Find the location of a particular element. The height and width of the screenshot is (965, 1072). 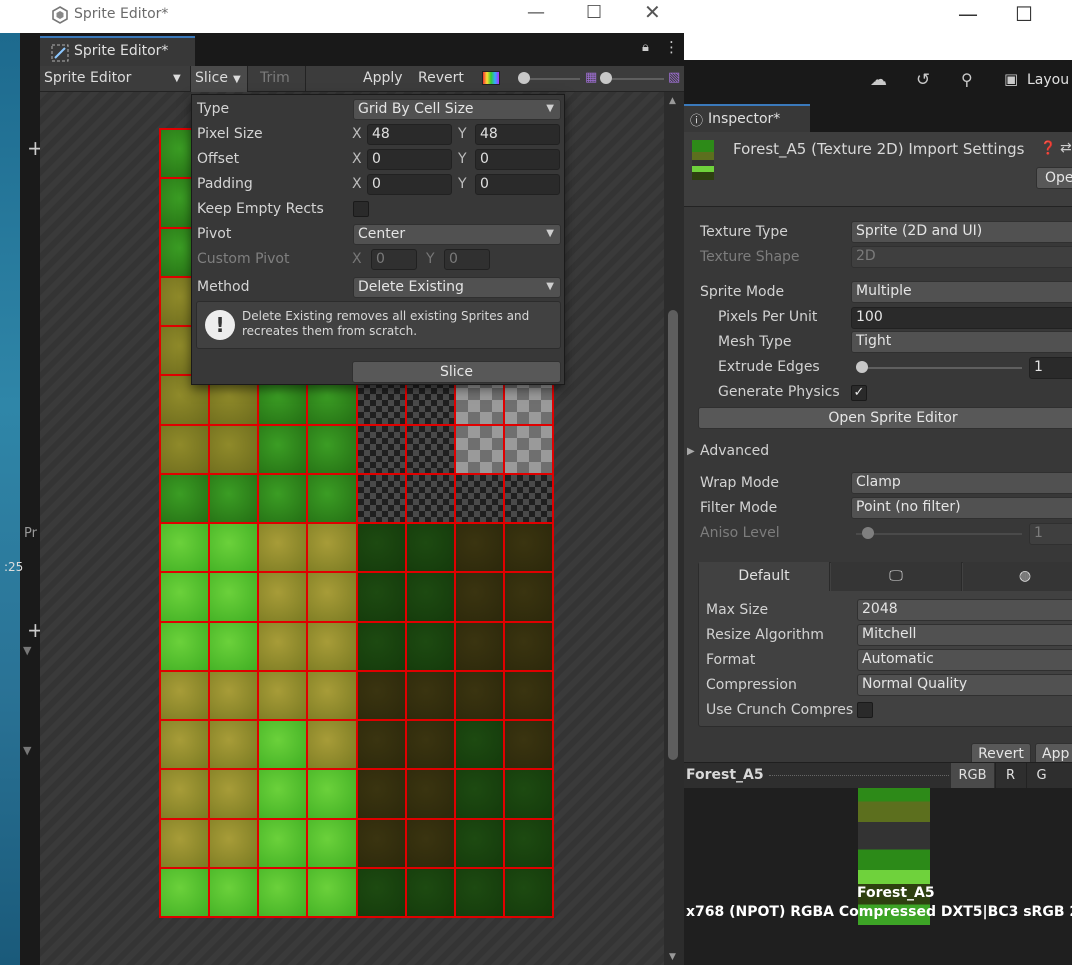

lock-icon: 🔒︎ is located at coordinates (645, 47).